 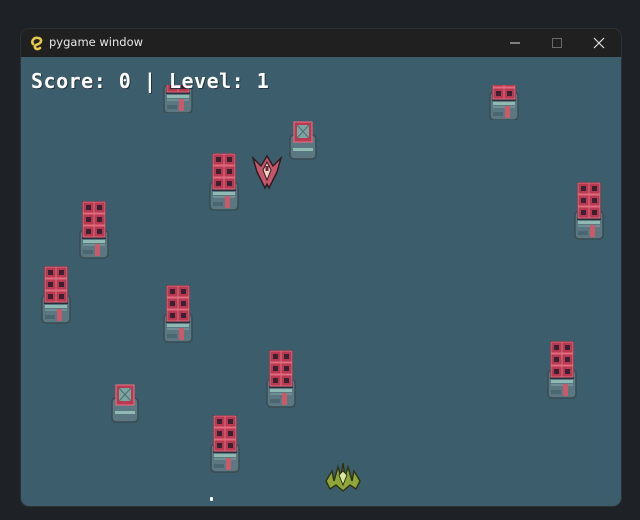 I want to click on maximize-icon, so click(x=557, y=43).